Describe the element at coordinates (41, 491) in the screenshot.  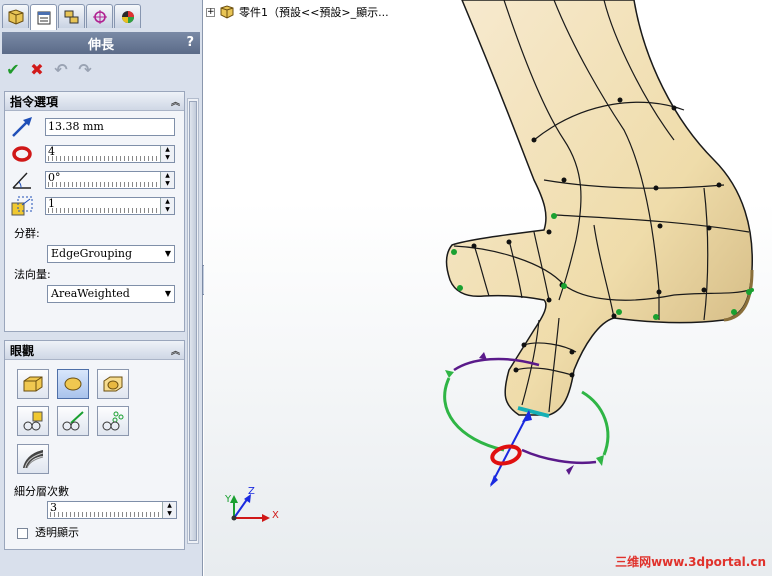
I see `subdivision-label: 細分層次數` at that location.